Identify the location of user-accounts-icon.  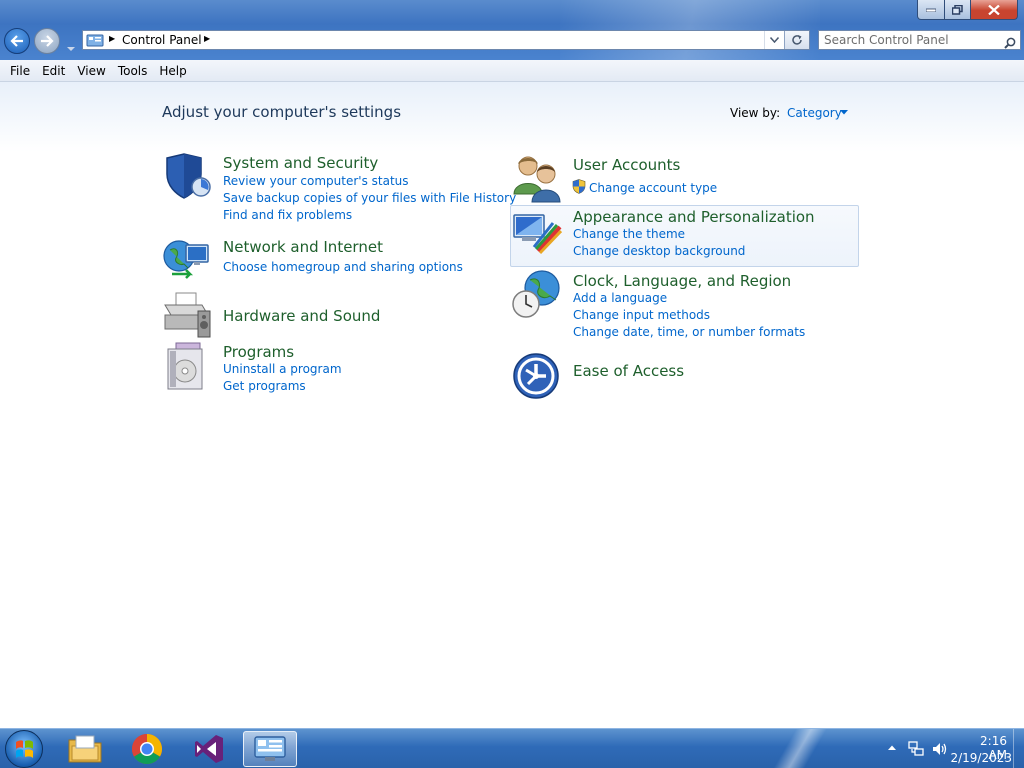
(537, 179).